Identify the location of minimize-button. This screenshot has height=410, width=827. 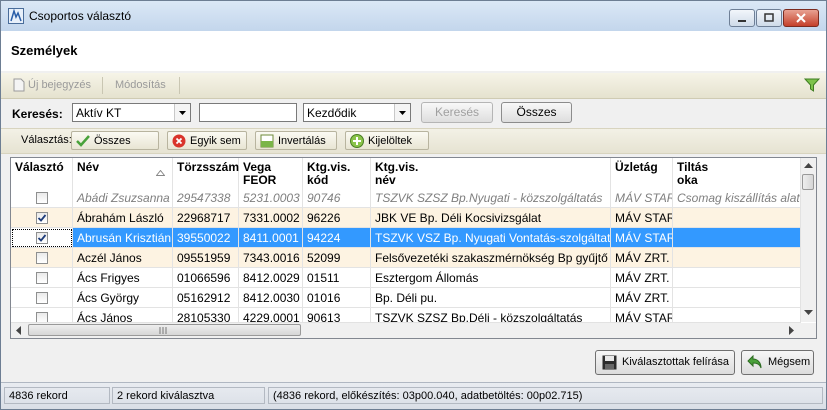
(742, 18).